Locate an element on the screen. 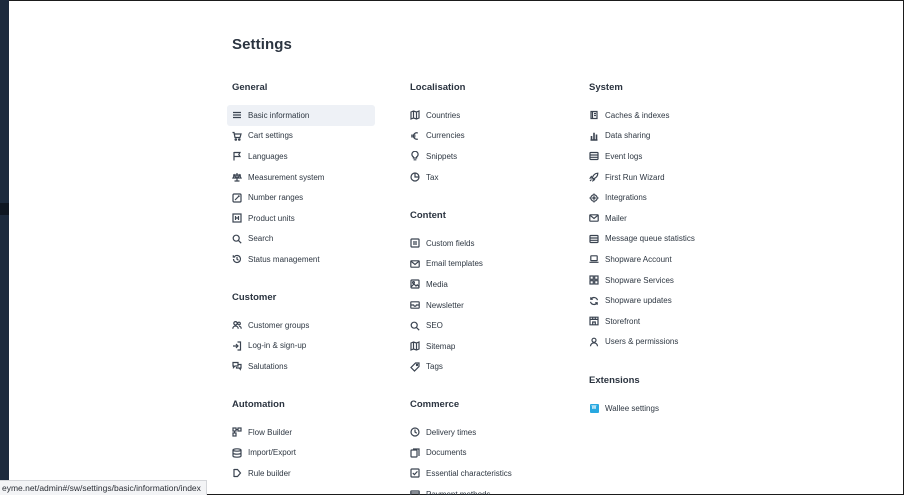 Image resolution: width=904 pixels, height=495 pixels. settings-item-flow-builder: Flow Builder is located at coordinates (301, 432).